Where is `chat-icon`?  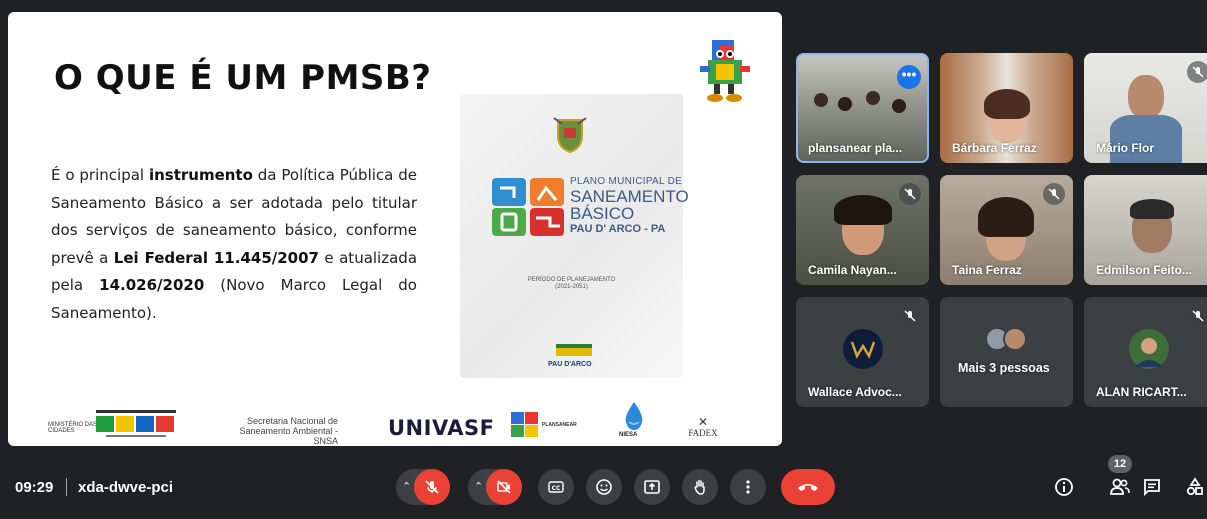 chat-icon is located at coordinates (1152, 488).